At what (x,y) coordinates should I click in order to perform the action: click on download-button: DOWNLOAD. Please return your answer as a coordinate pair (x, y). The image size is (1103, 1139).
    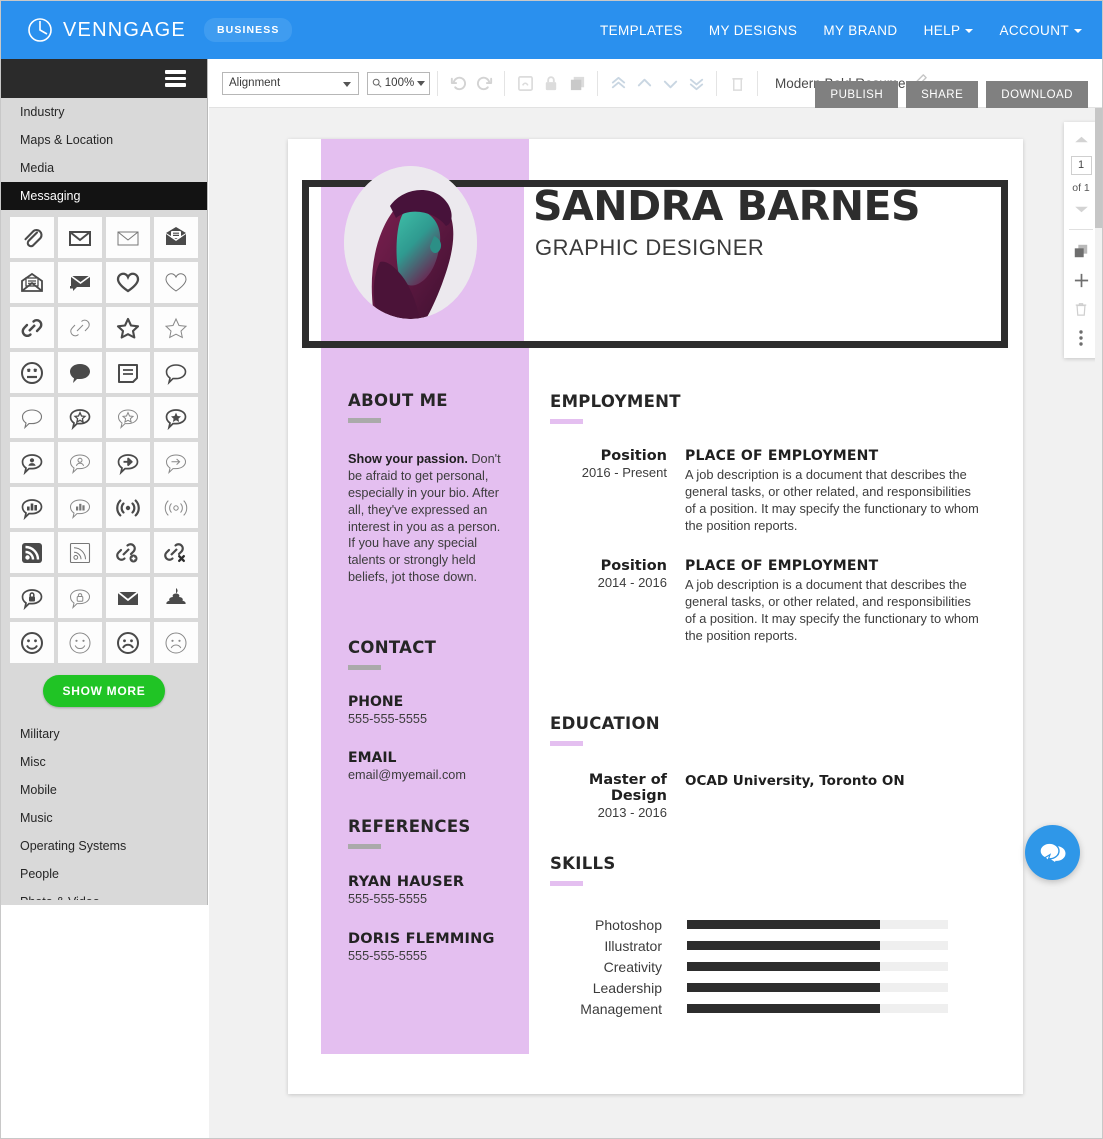
    Looking at the image, I should click on (1037, 95).